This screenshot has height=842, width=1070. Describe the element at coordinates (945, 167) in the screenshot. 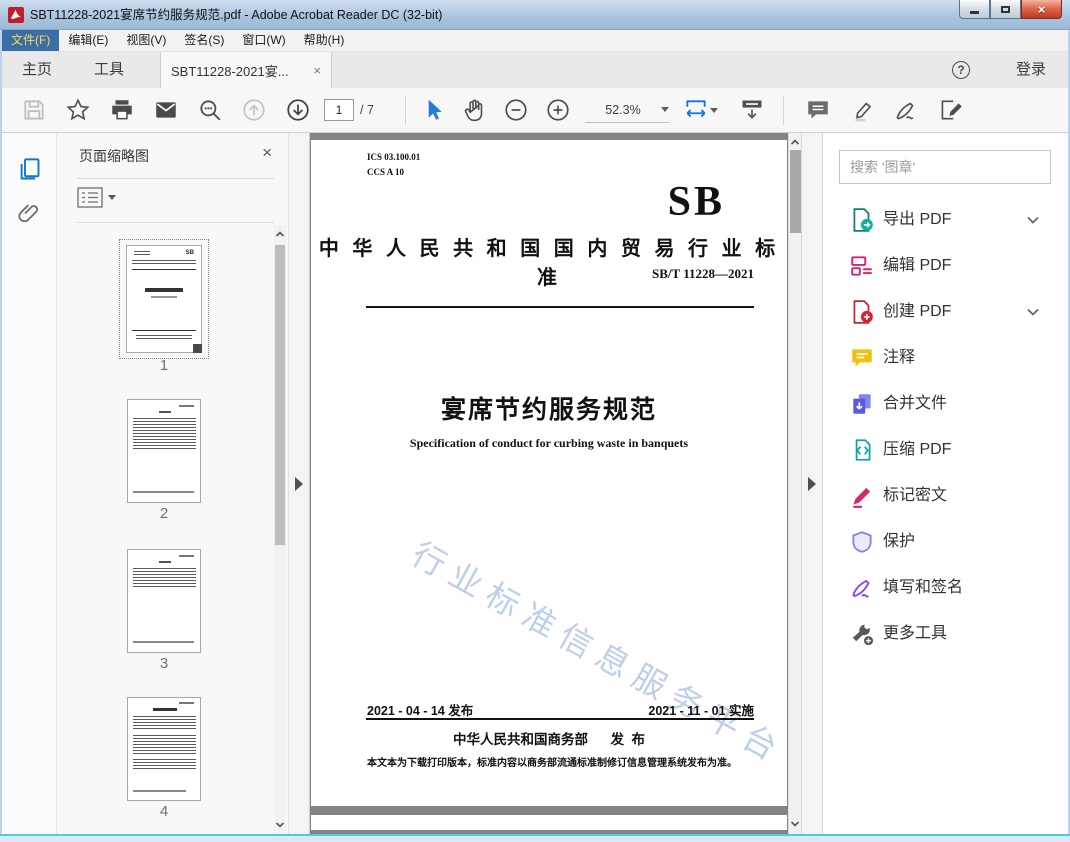

I see `search-tools-input` at that location.